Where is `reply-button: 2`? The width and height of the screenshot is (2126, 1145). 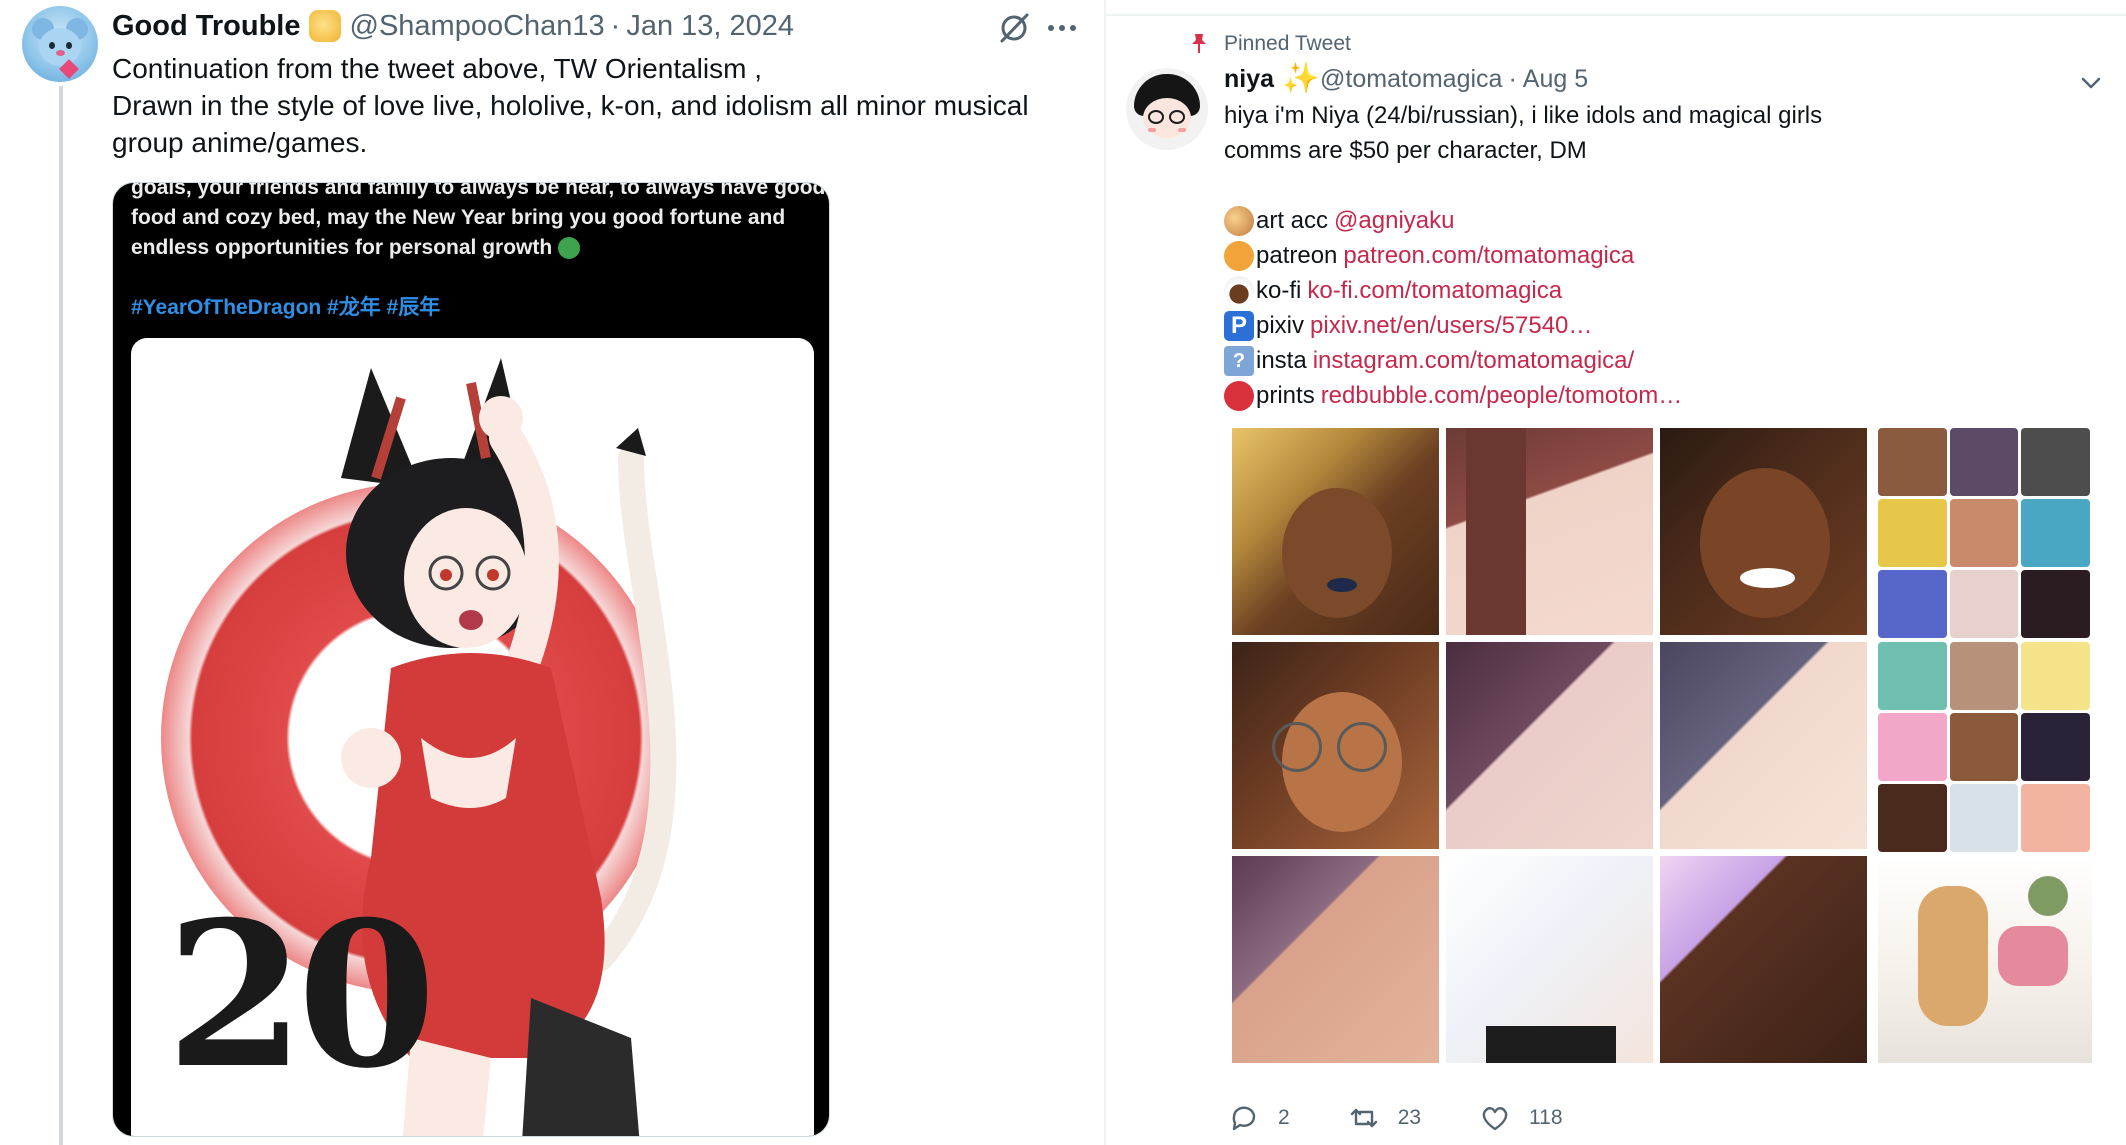 reply-button: 2 is located at coordinates (1259, 1118).